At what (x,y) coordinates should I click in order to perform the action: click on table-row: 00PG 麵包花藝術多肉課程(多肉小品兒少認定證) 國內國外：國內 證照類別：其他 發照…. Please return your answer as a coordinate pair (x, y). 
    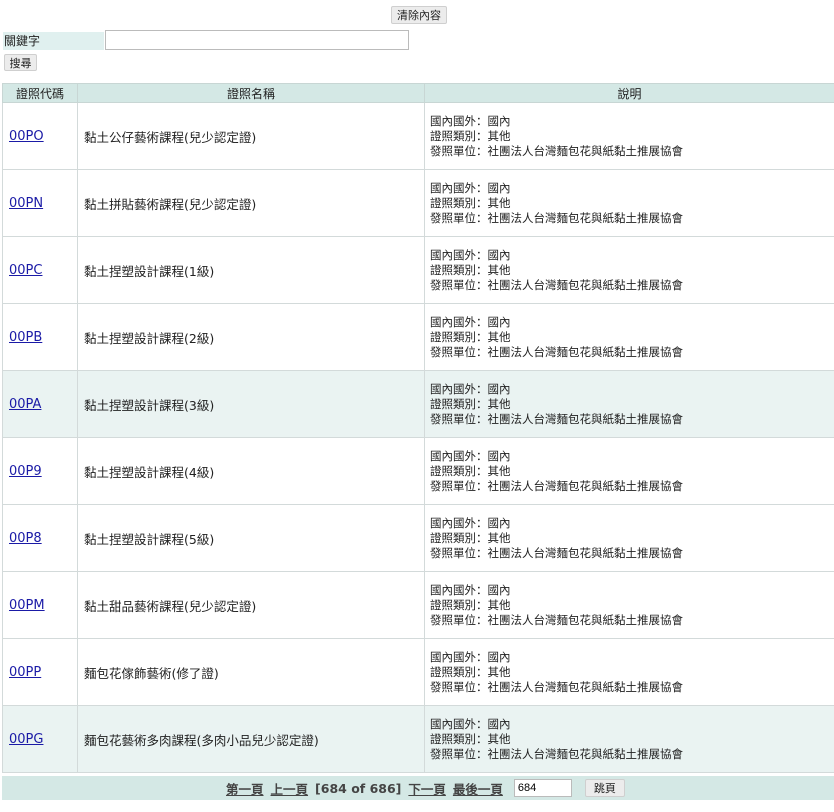
    Looking at the image, I should click on (418, 739).